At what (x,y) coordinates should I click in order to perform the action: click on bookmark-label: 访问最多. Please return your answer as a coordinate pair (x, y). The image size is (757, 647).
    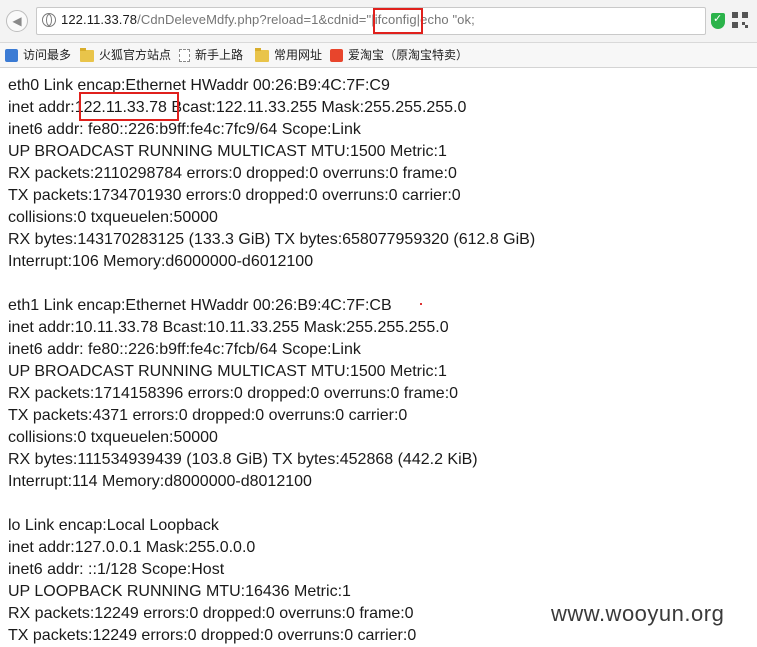
    Looking at the image, I should click on (47, 55).